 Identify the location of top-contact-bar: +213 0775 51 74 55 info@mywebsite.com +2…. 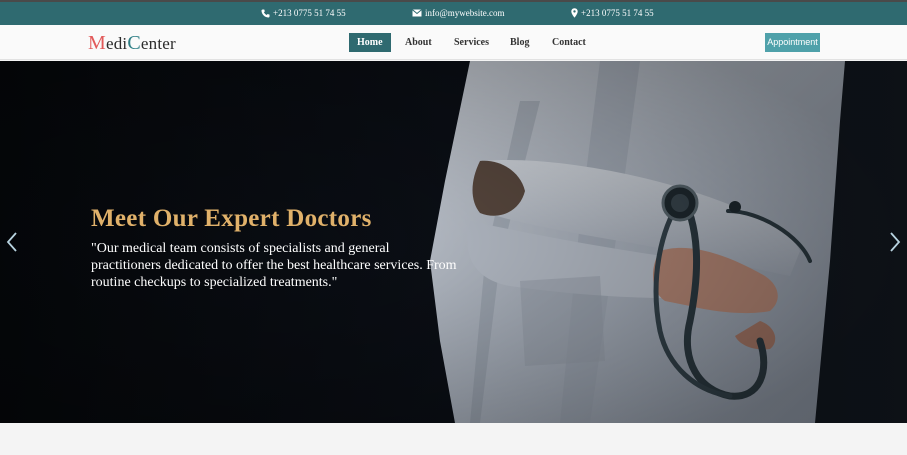
(453, 12).